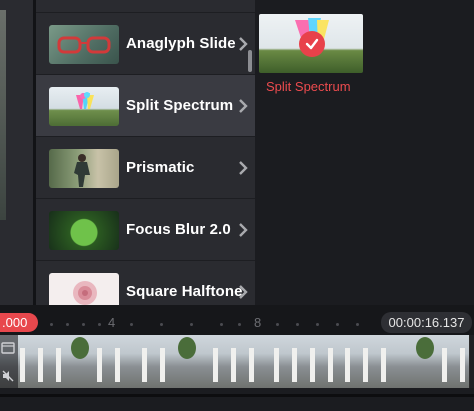 This screenshot has height=411, width=474. What do you see at coordinates (18, 152) in the screenshot?
I see `left-preview-strip` at bounding box center [18, 152].